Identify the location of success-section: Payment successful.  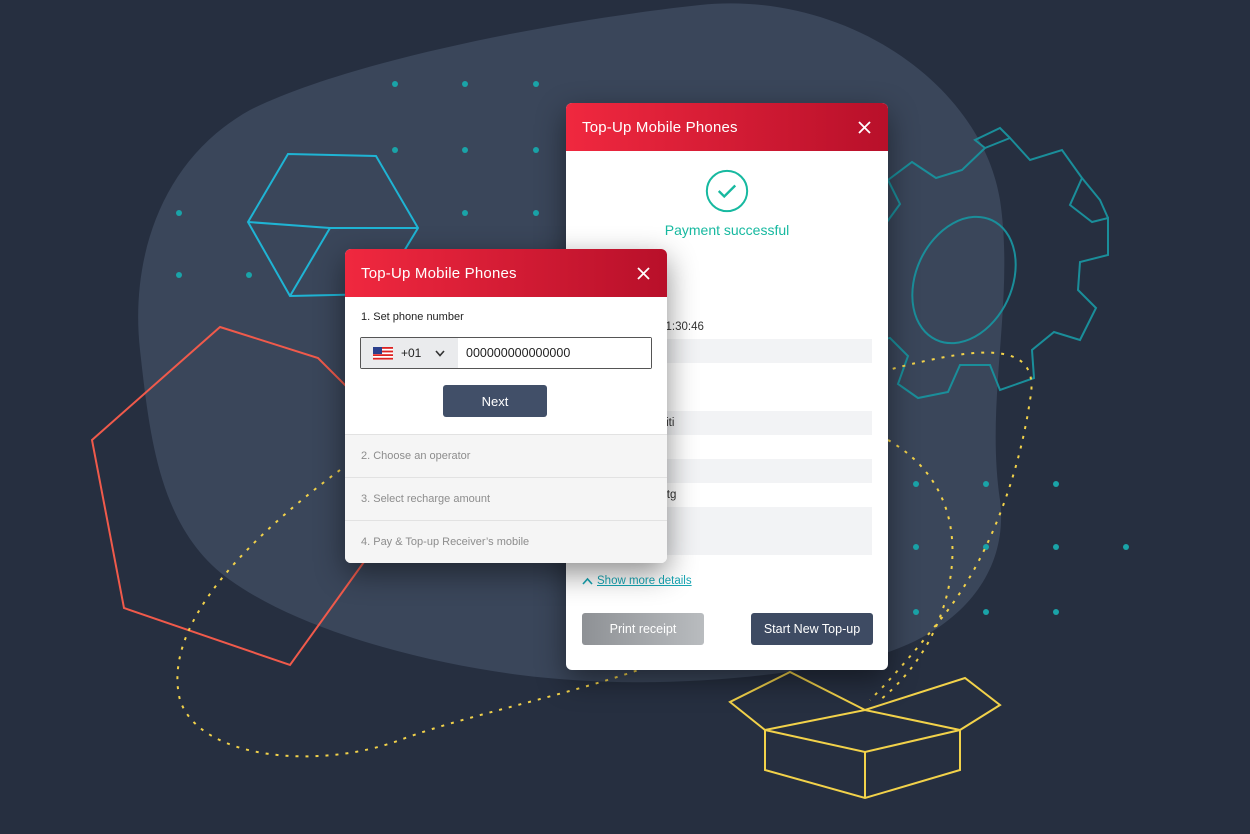
(727, 194).